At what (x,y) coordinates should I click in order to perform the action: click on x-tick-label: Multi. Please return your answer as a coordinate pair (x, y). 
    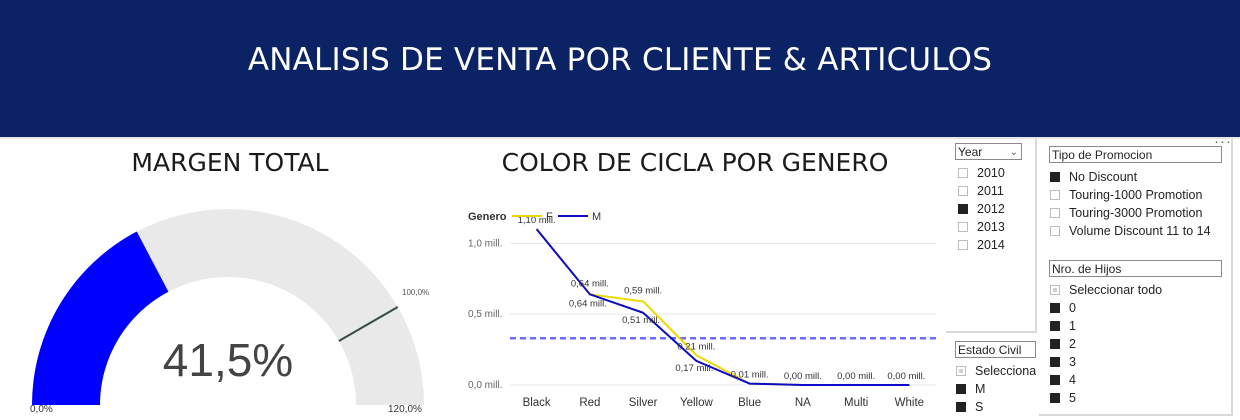
    Looking at the image, I should click on (856, 403).